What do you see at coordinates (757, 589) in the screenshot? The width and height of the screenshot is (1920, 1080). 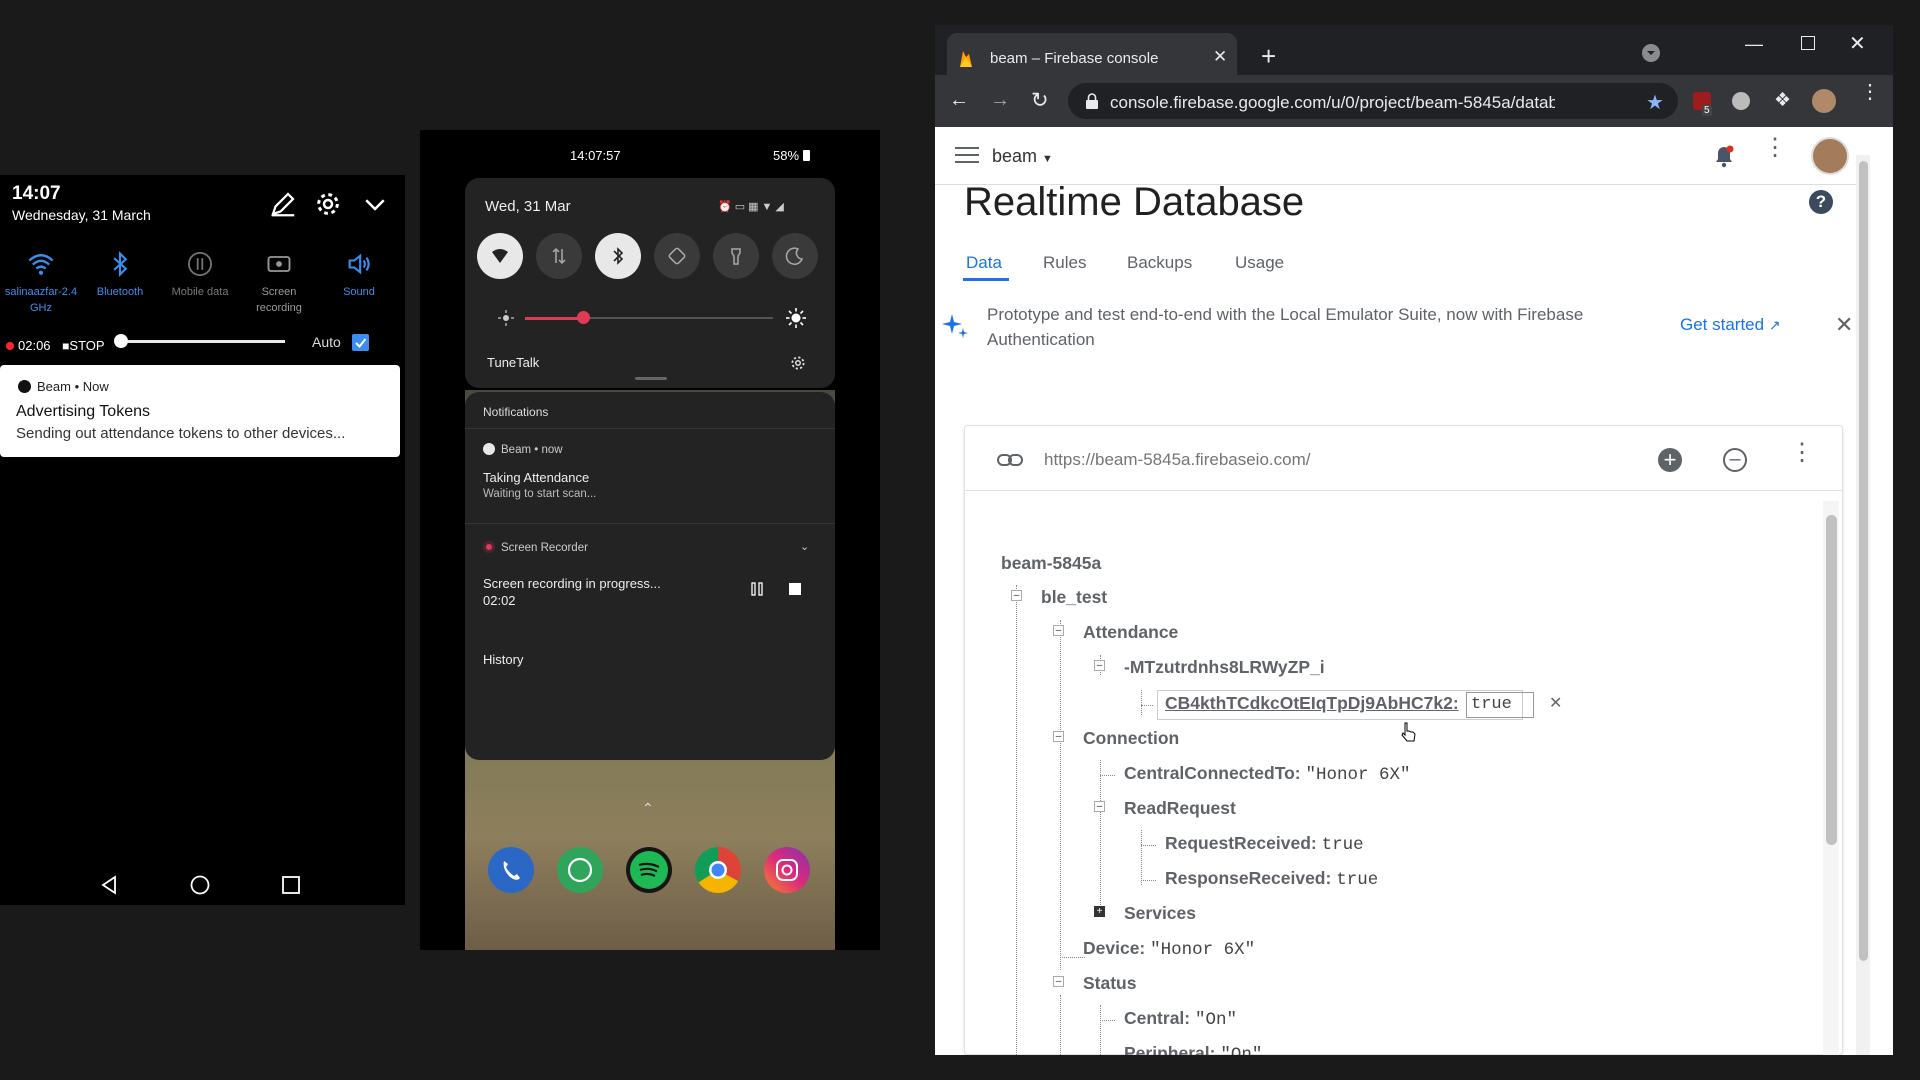 I see `pause-icon` at bounding box center [757, 589].